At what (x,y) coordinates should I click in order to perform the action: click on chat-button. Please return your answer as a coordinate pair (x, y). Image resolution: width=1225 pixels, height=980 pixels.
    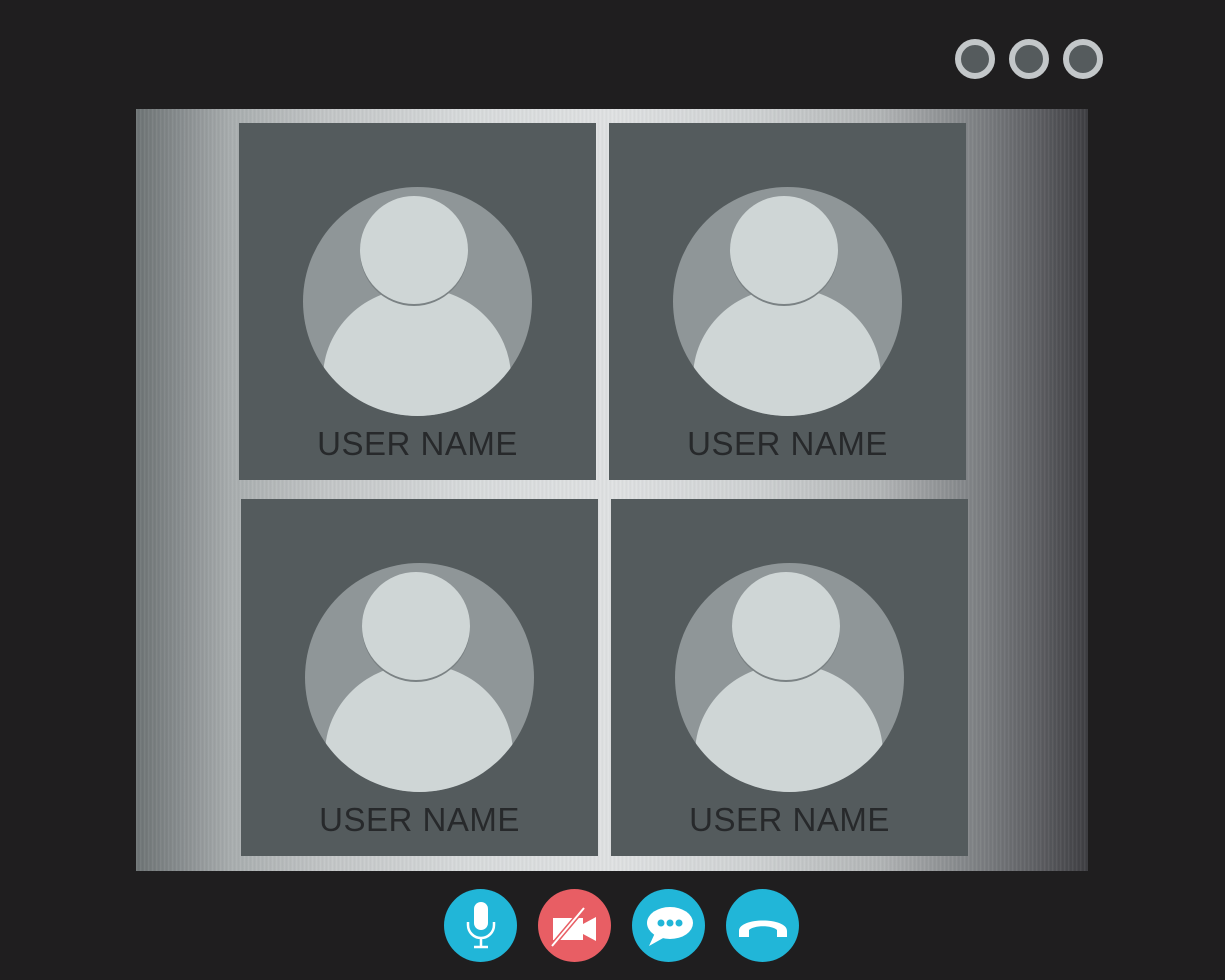
    Looking at the image, I should click on (668, 925).